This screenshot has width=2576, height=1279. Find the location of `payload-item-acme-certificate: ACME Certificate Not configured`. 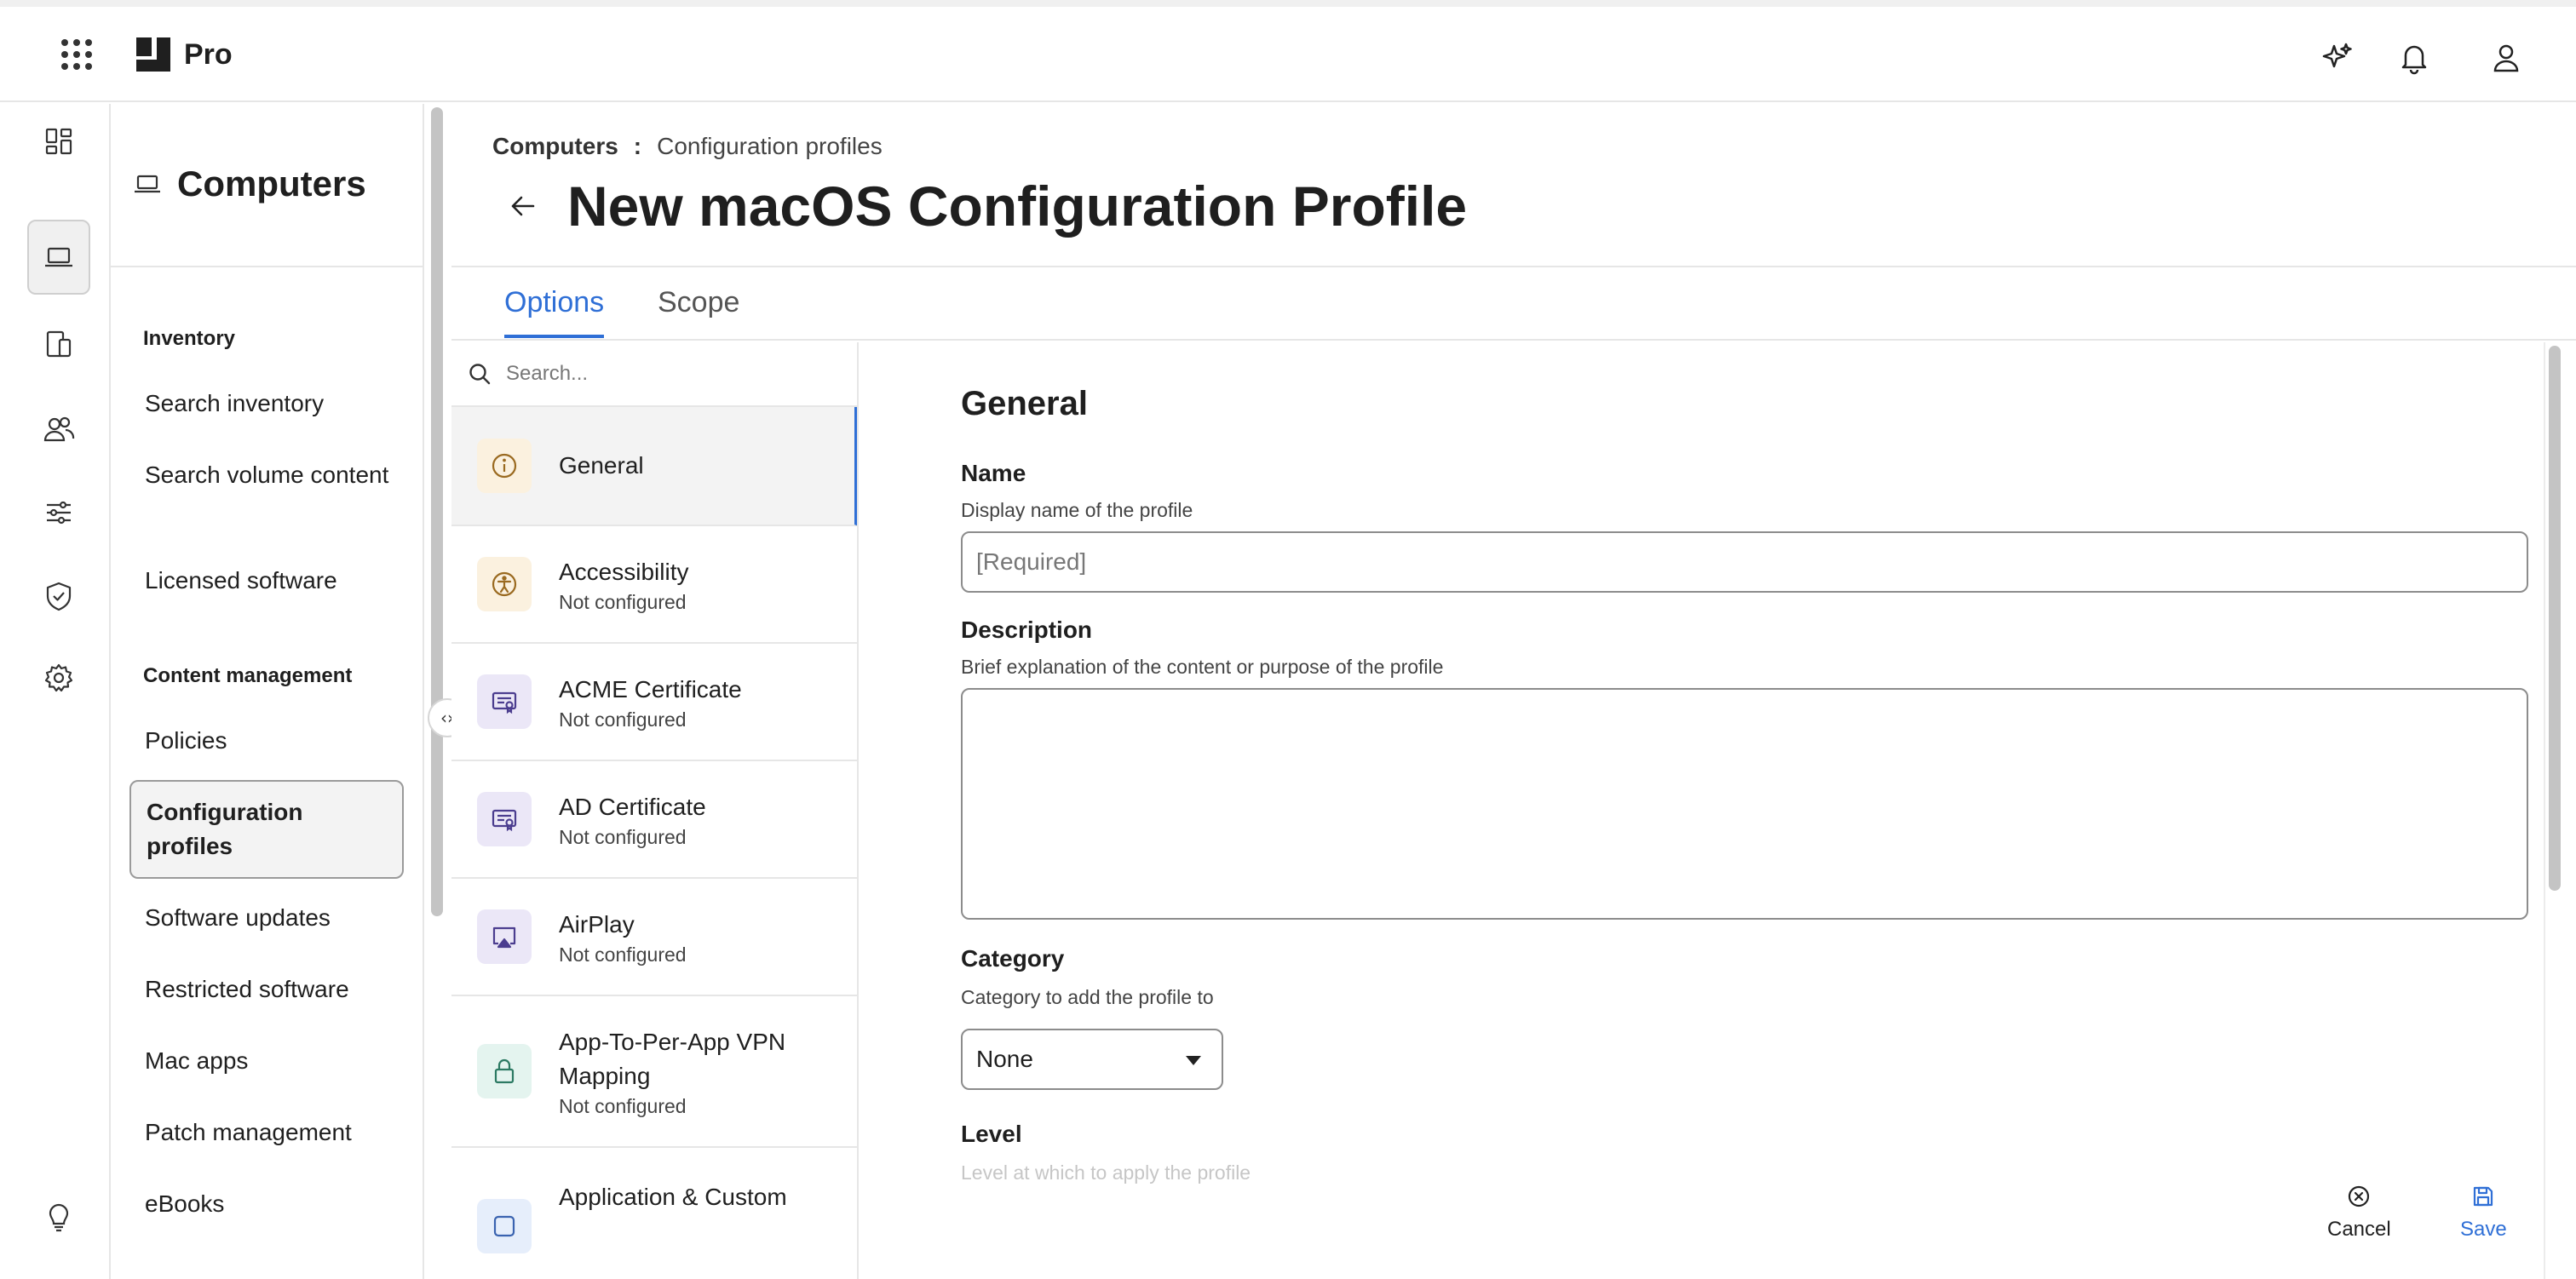

payload-item-acme-certificate: ACME Certificate Not configured is located at coordinates (654, 702).